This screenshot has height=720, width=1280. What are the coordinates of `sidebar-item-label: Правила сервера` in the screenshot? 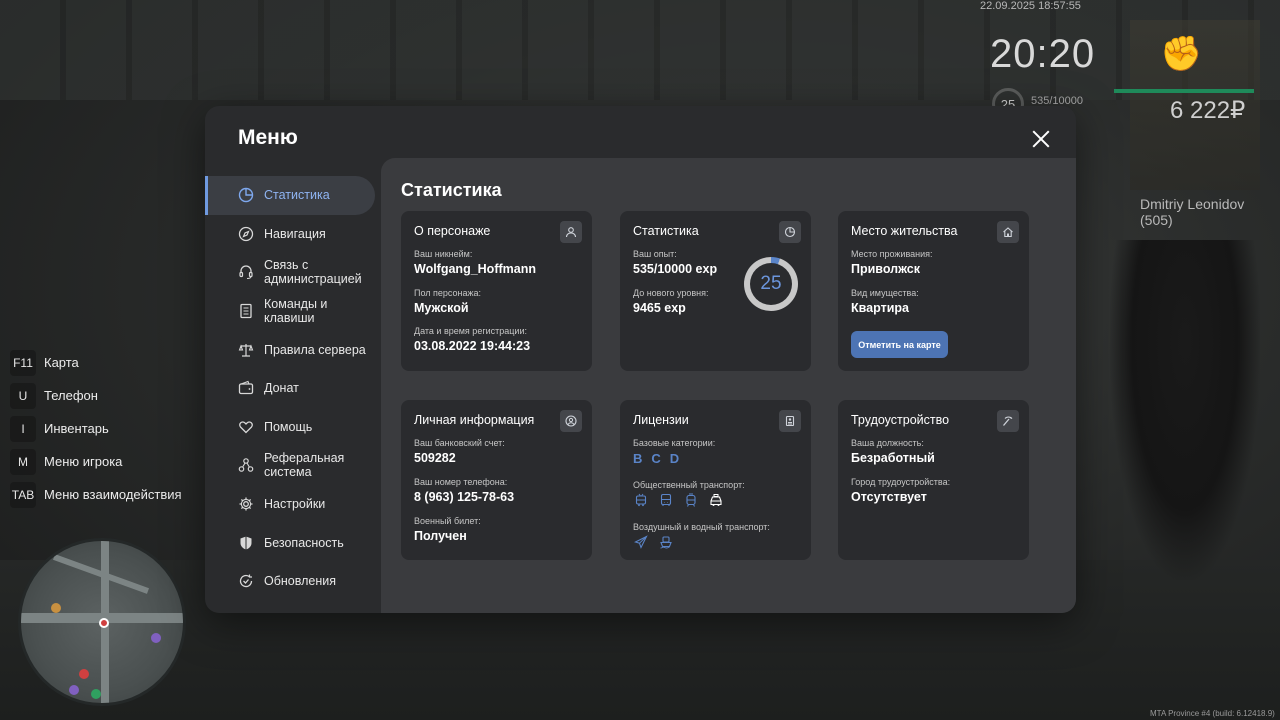 It's located at (315, 349).